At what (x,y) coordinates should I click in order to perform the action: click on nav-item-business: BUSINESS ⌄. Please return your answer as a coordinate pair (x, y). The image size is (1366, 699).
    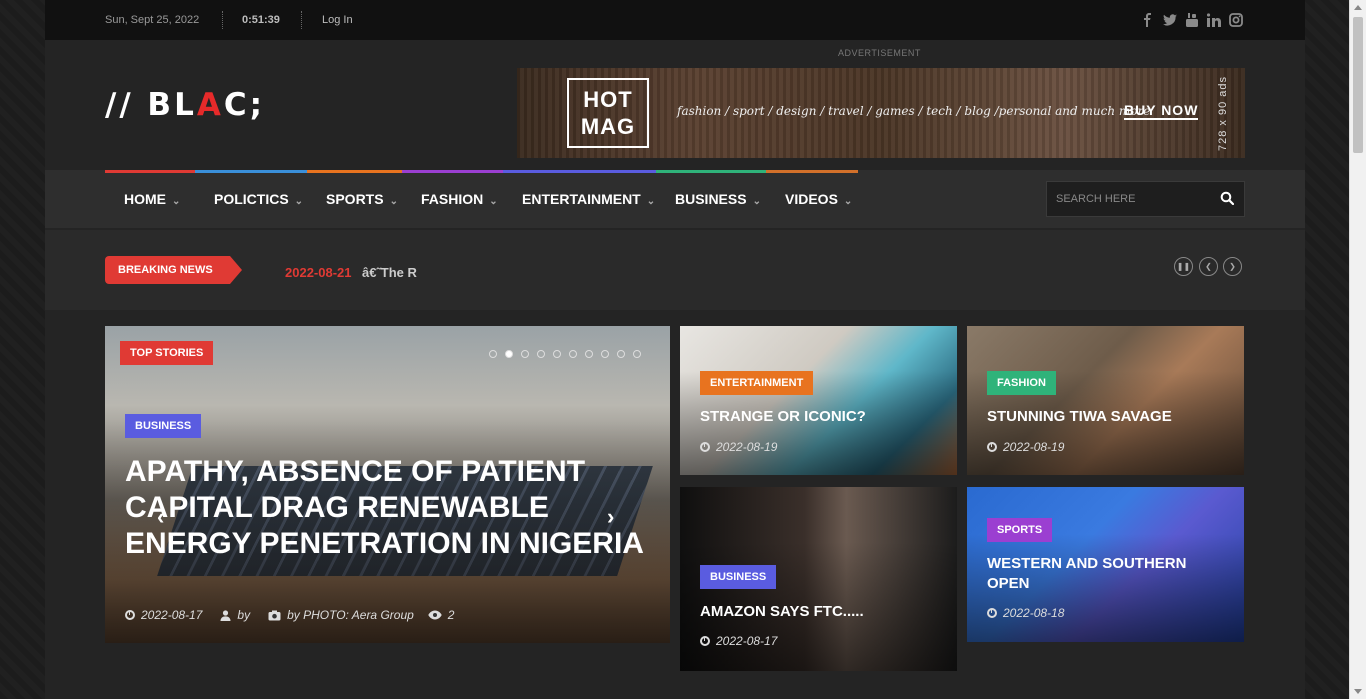
    Looking at the image, I should click on (711, 199).